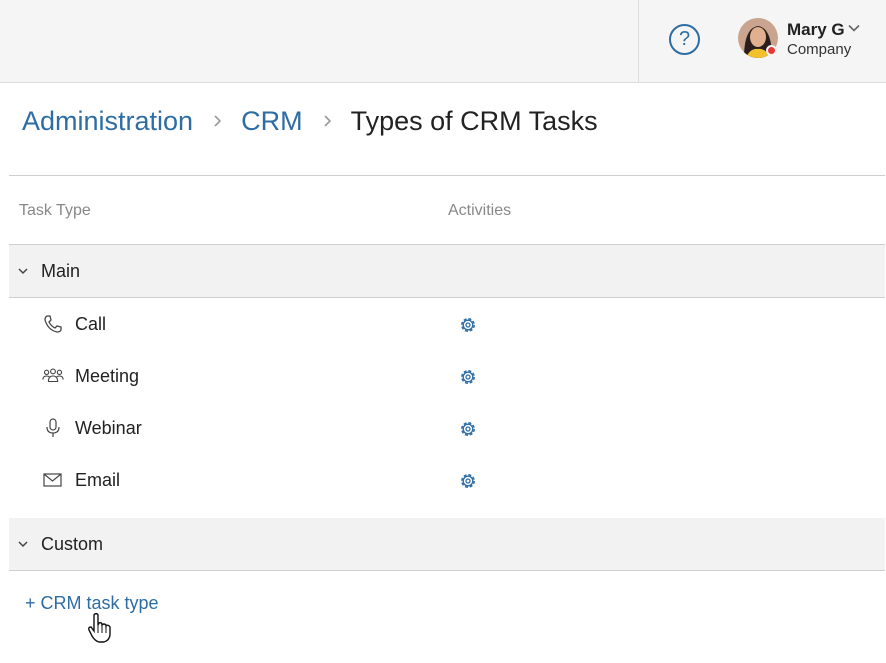 The height and width of the screenshot is (663, 886). I want to click on phone-icon, so click(53, 324).